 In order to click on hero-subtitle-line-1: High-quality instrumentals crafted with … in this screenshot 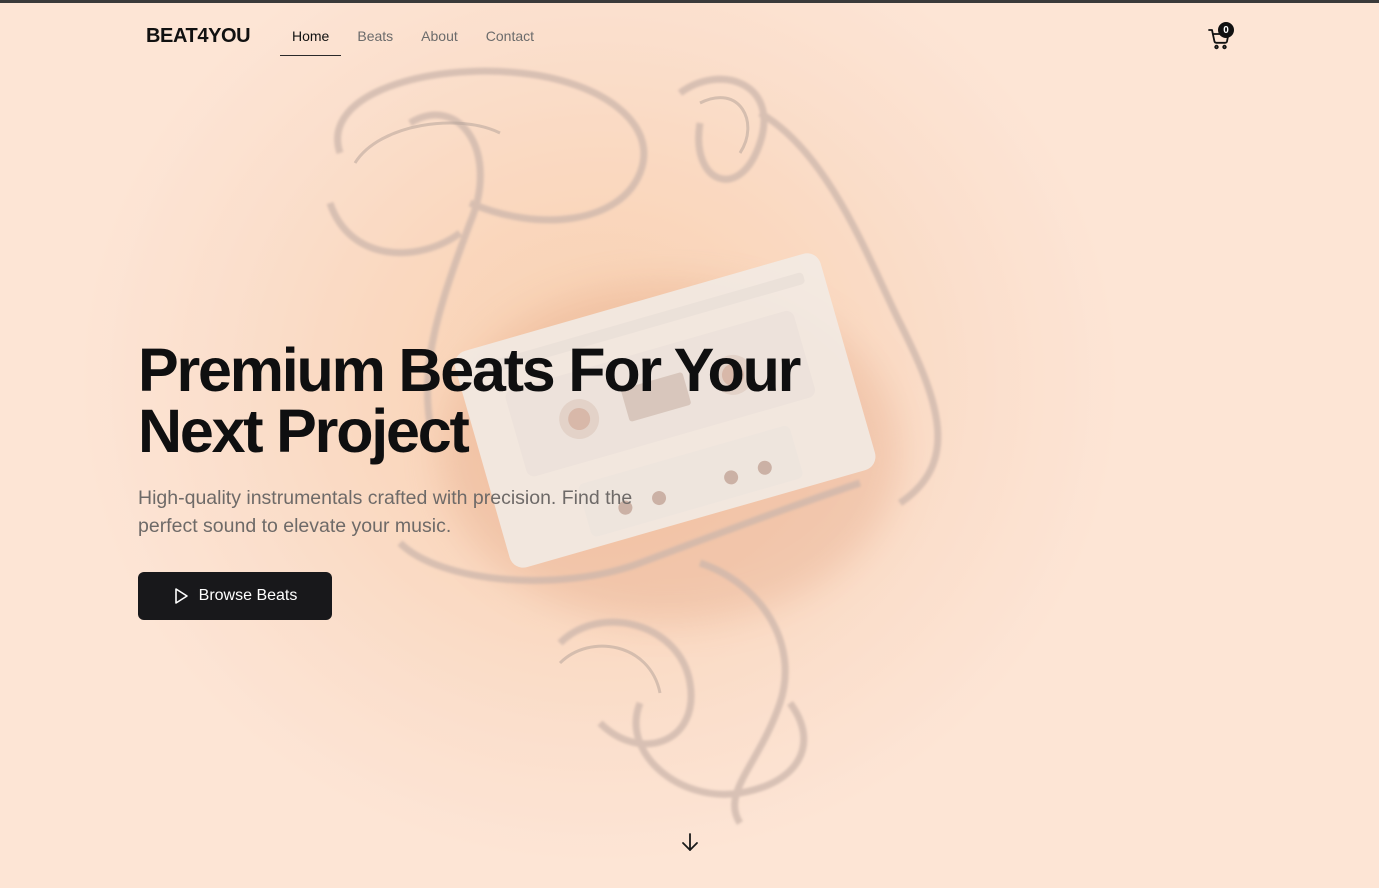, I will do `click(385, 498)`.